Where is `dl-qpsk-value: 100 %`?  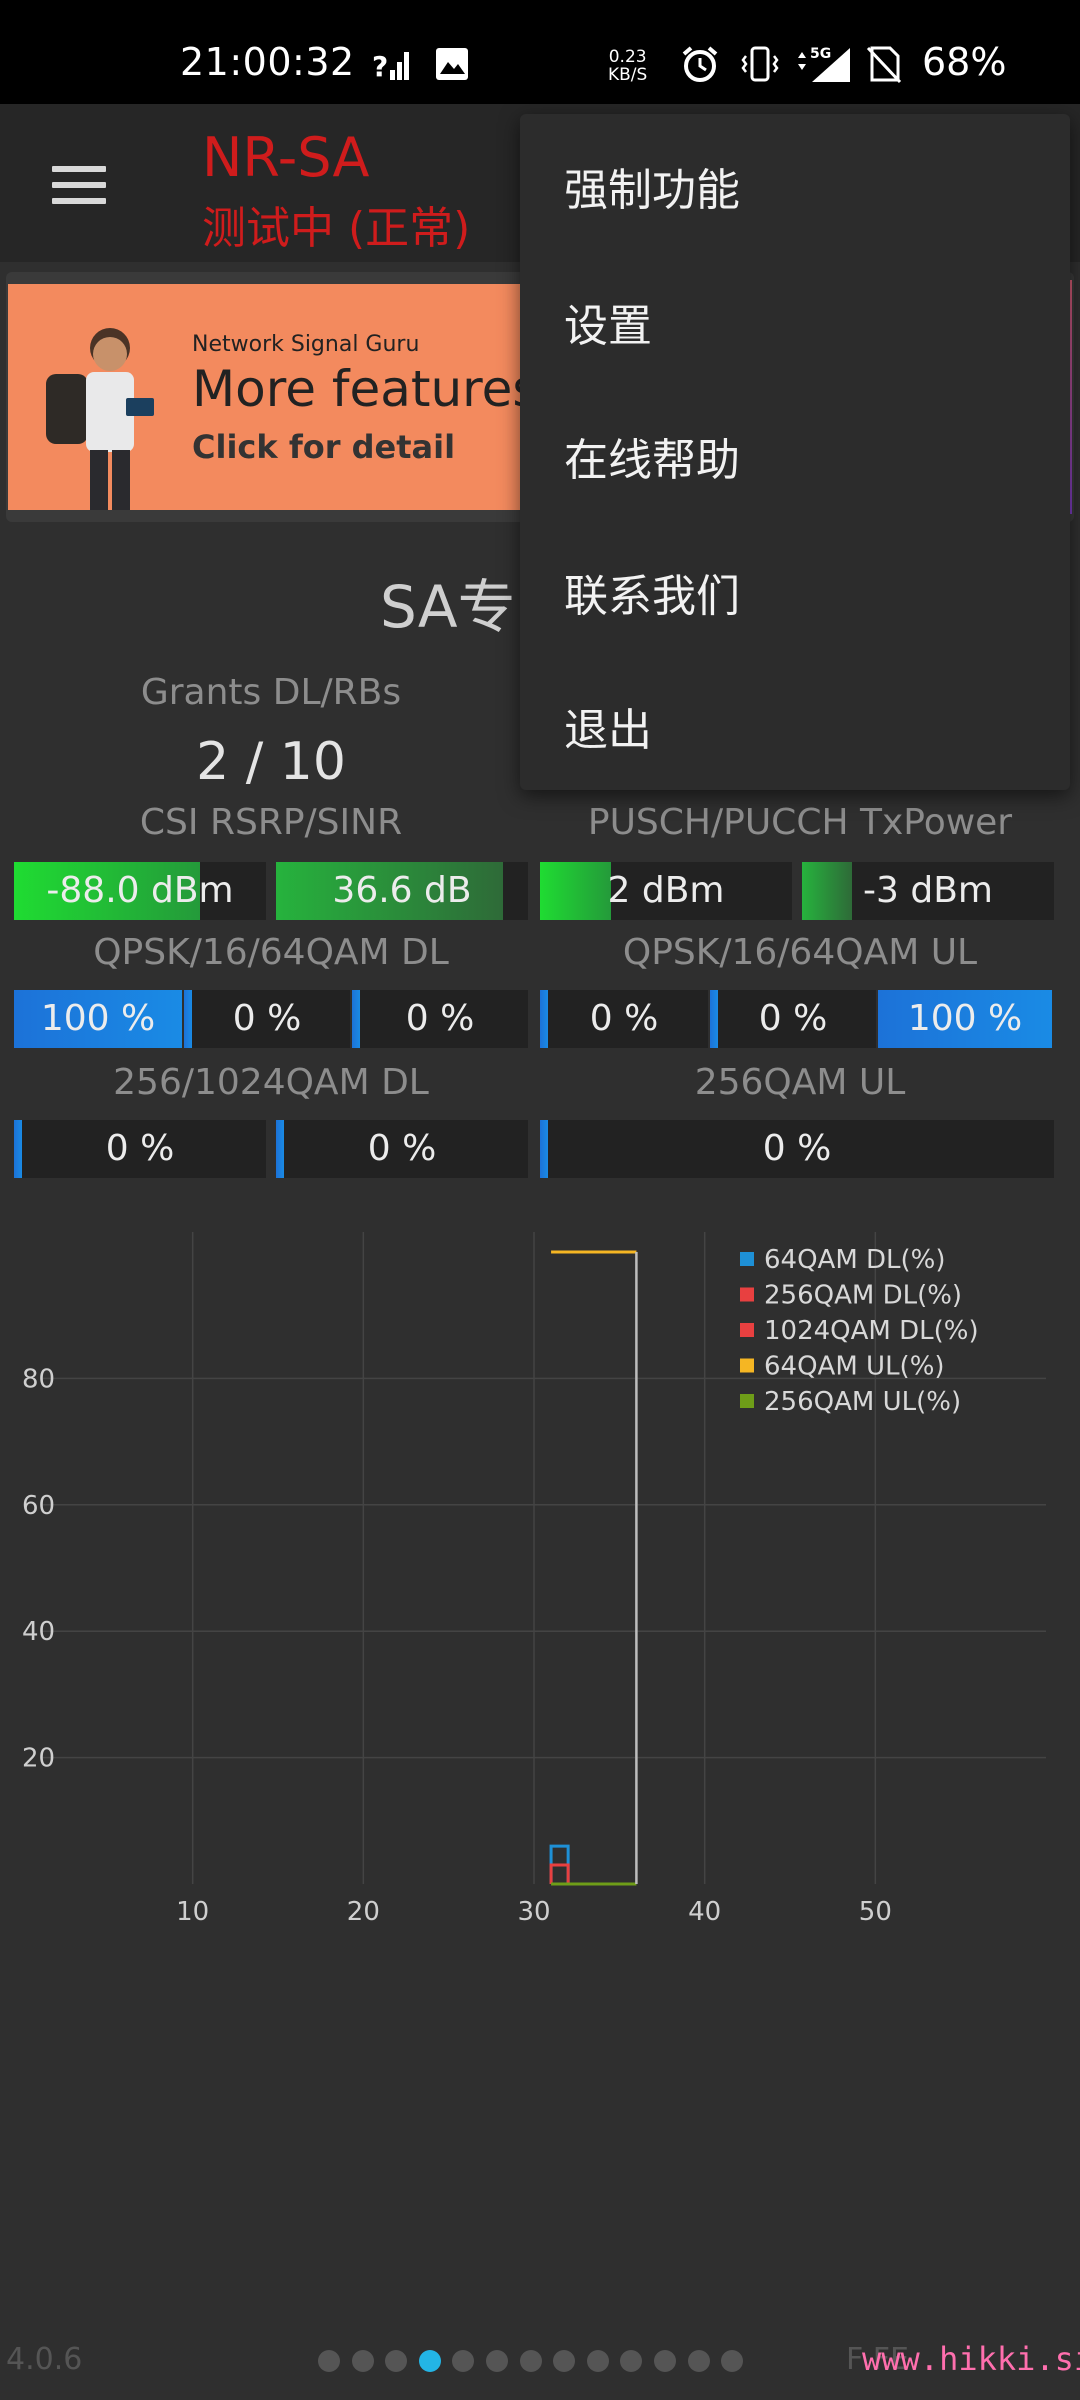
dl-qpsk-value: 100 % is located at coordinates (98, 1018).